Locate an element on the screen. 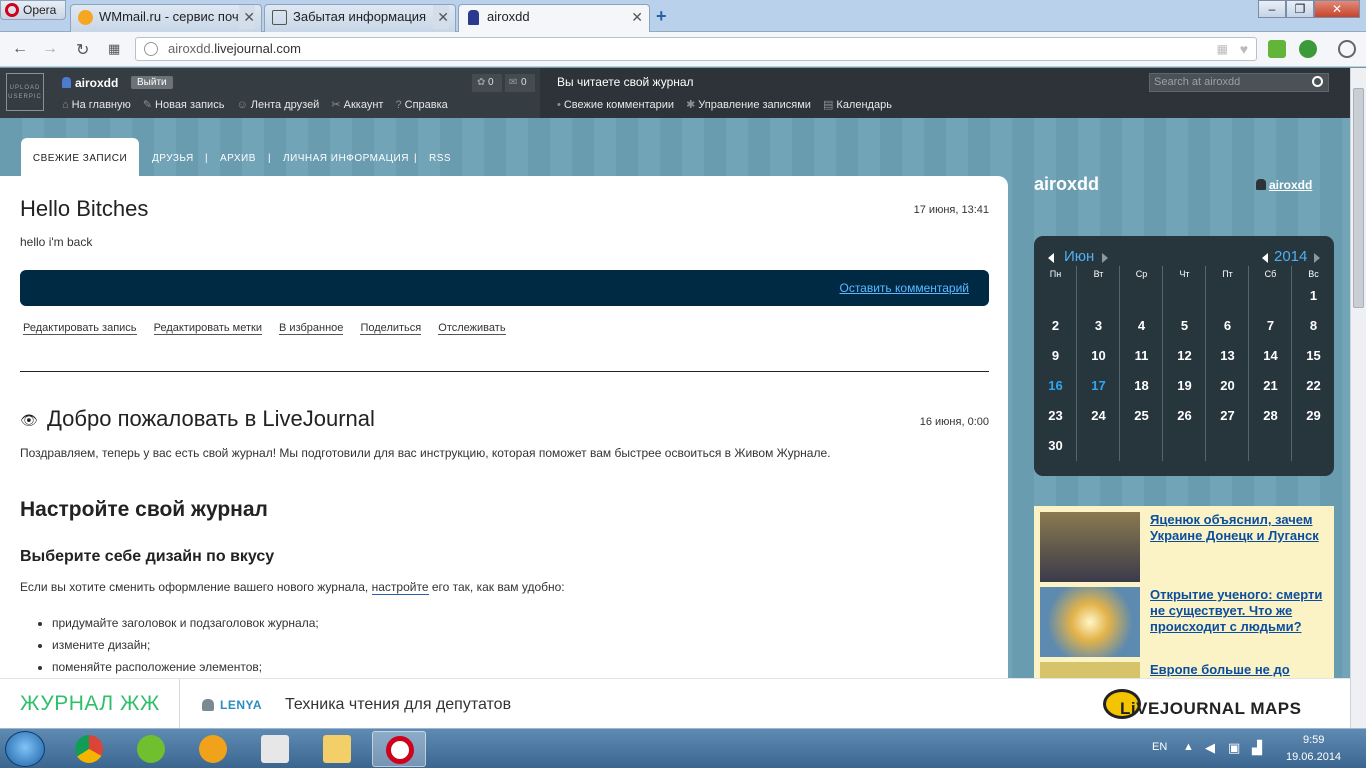 The width and height of the screenshot is (1366, 768). tab-friends: ДРУЗЬЯ is located at coordinates (173, 157).